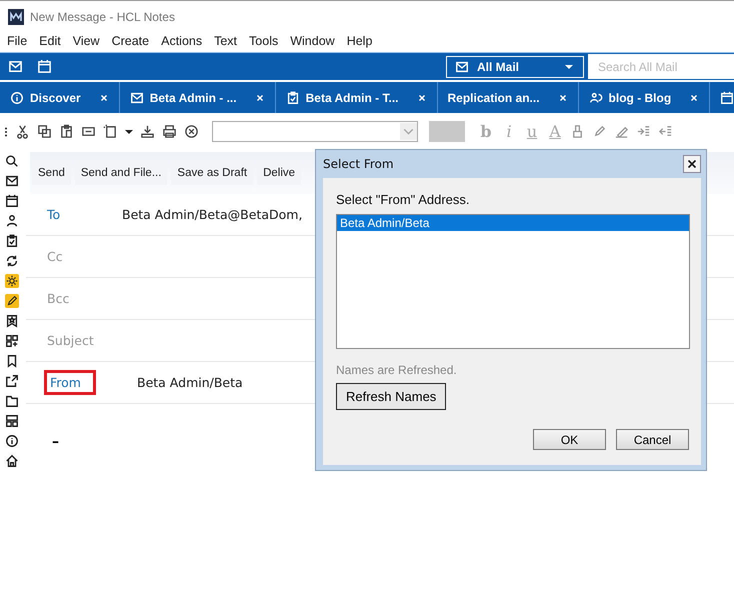 The image size is (734, 595). I want to click on search-icon, so click(12, 161).